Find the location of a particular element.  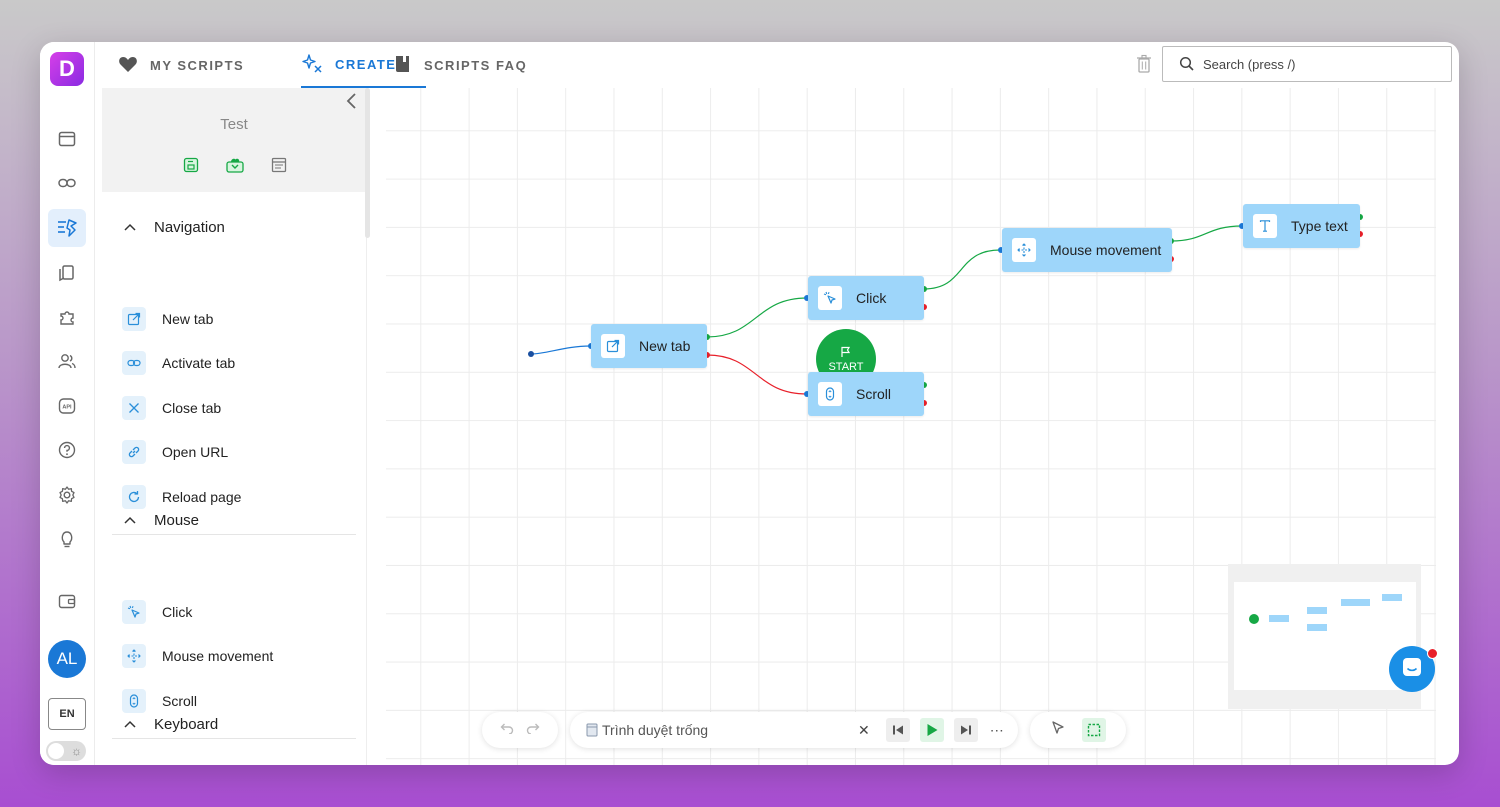

block-new-tab: New tab is located at coordinates (167, 319).